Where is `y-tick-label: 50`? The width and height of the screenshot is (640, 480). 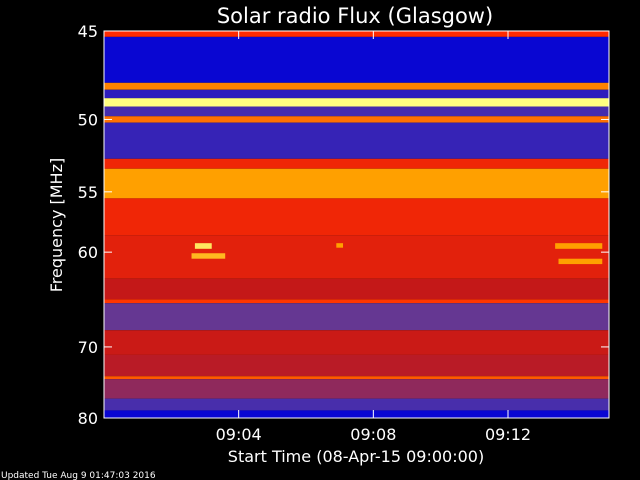
y-tick-label: 50 is located at coordinates (88, 119).